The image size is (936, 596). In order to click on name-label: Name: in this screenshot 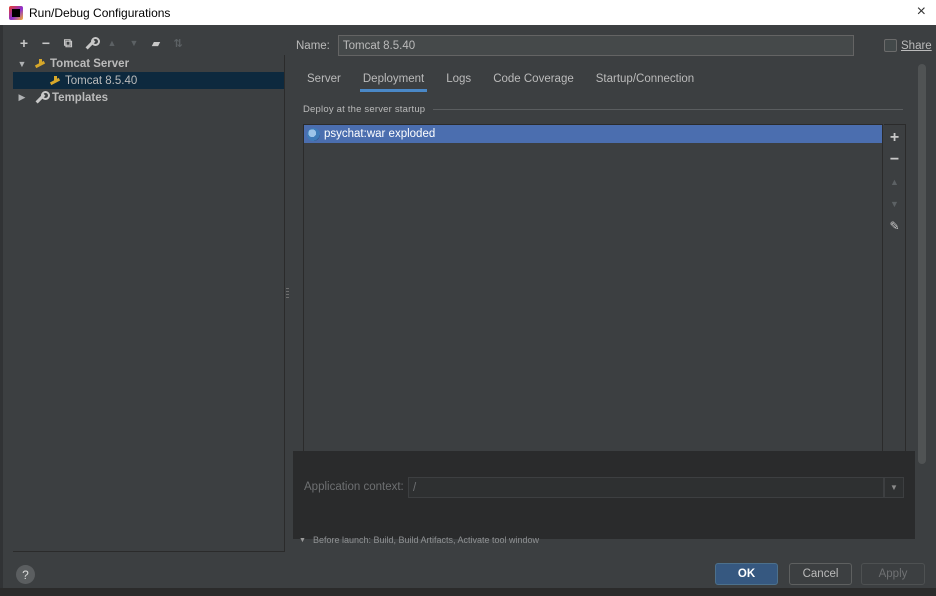, I will do `click(313, 45)`.